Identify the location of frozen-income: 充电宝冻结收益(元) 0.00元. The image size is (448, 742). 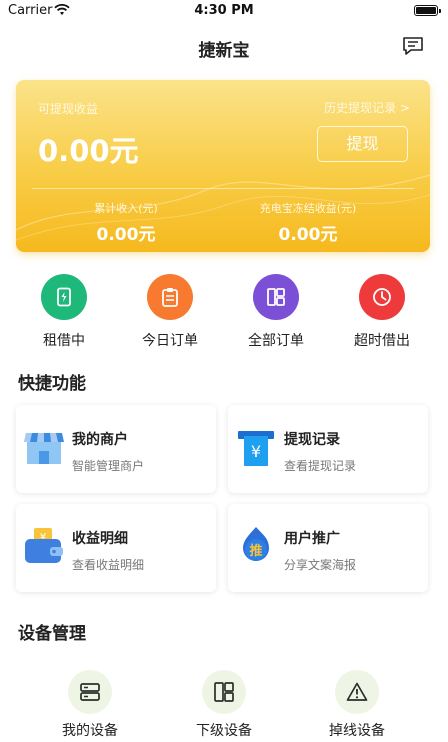
(308, 222).